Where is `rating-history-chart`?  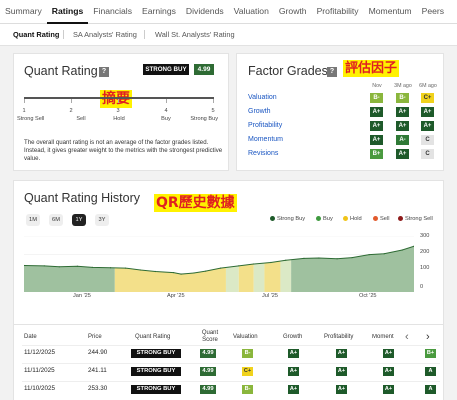
rating-history-chart is located at coordinates (219, 264).